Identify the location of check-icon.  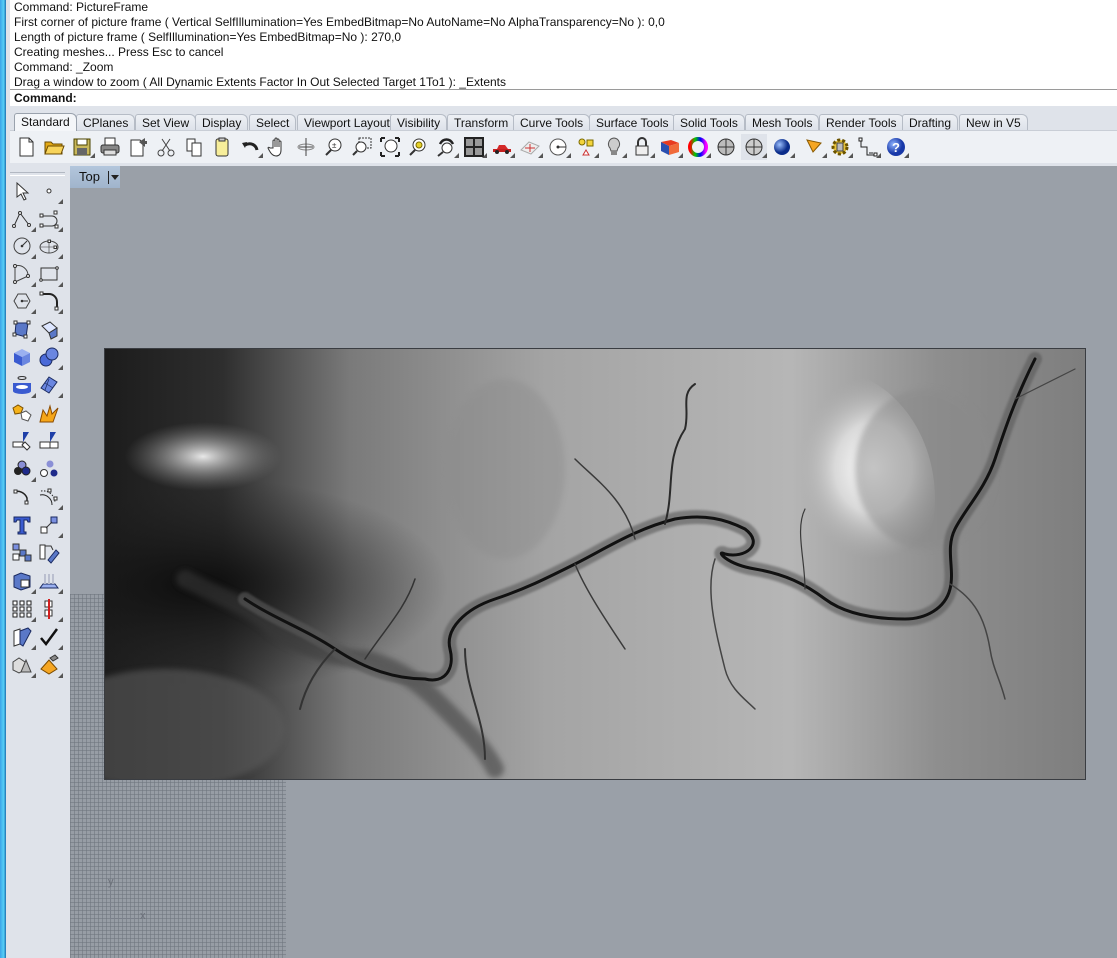
(49, 637).